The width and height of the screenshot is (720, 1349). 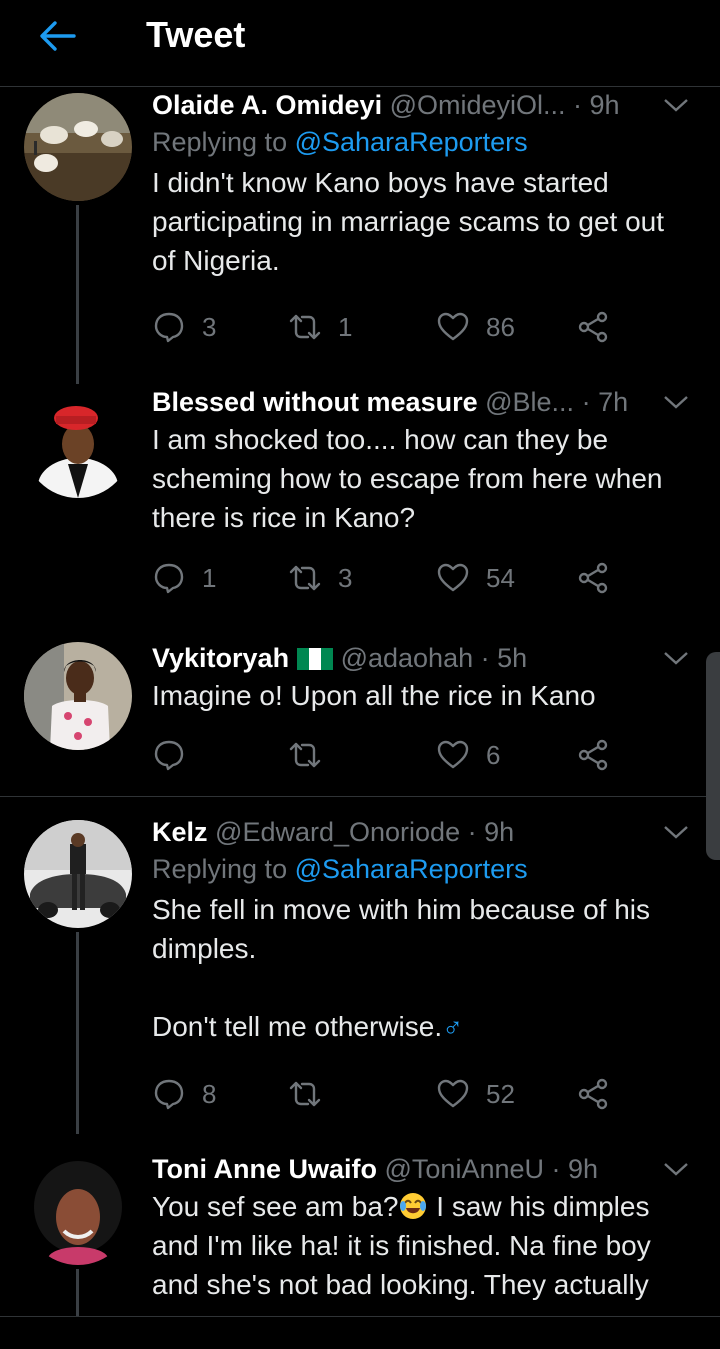 I want to click on like-button: 52, so click(x=475, y=1094).